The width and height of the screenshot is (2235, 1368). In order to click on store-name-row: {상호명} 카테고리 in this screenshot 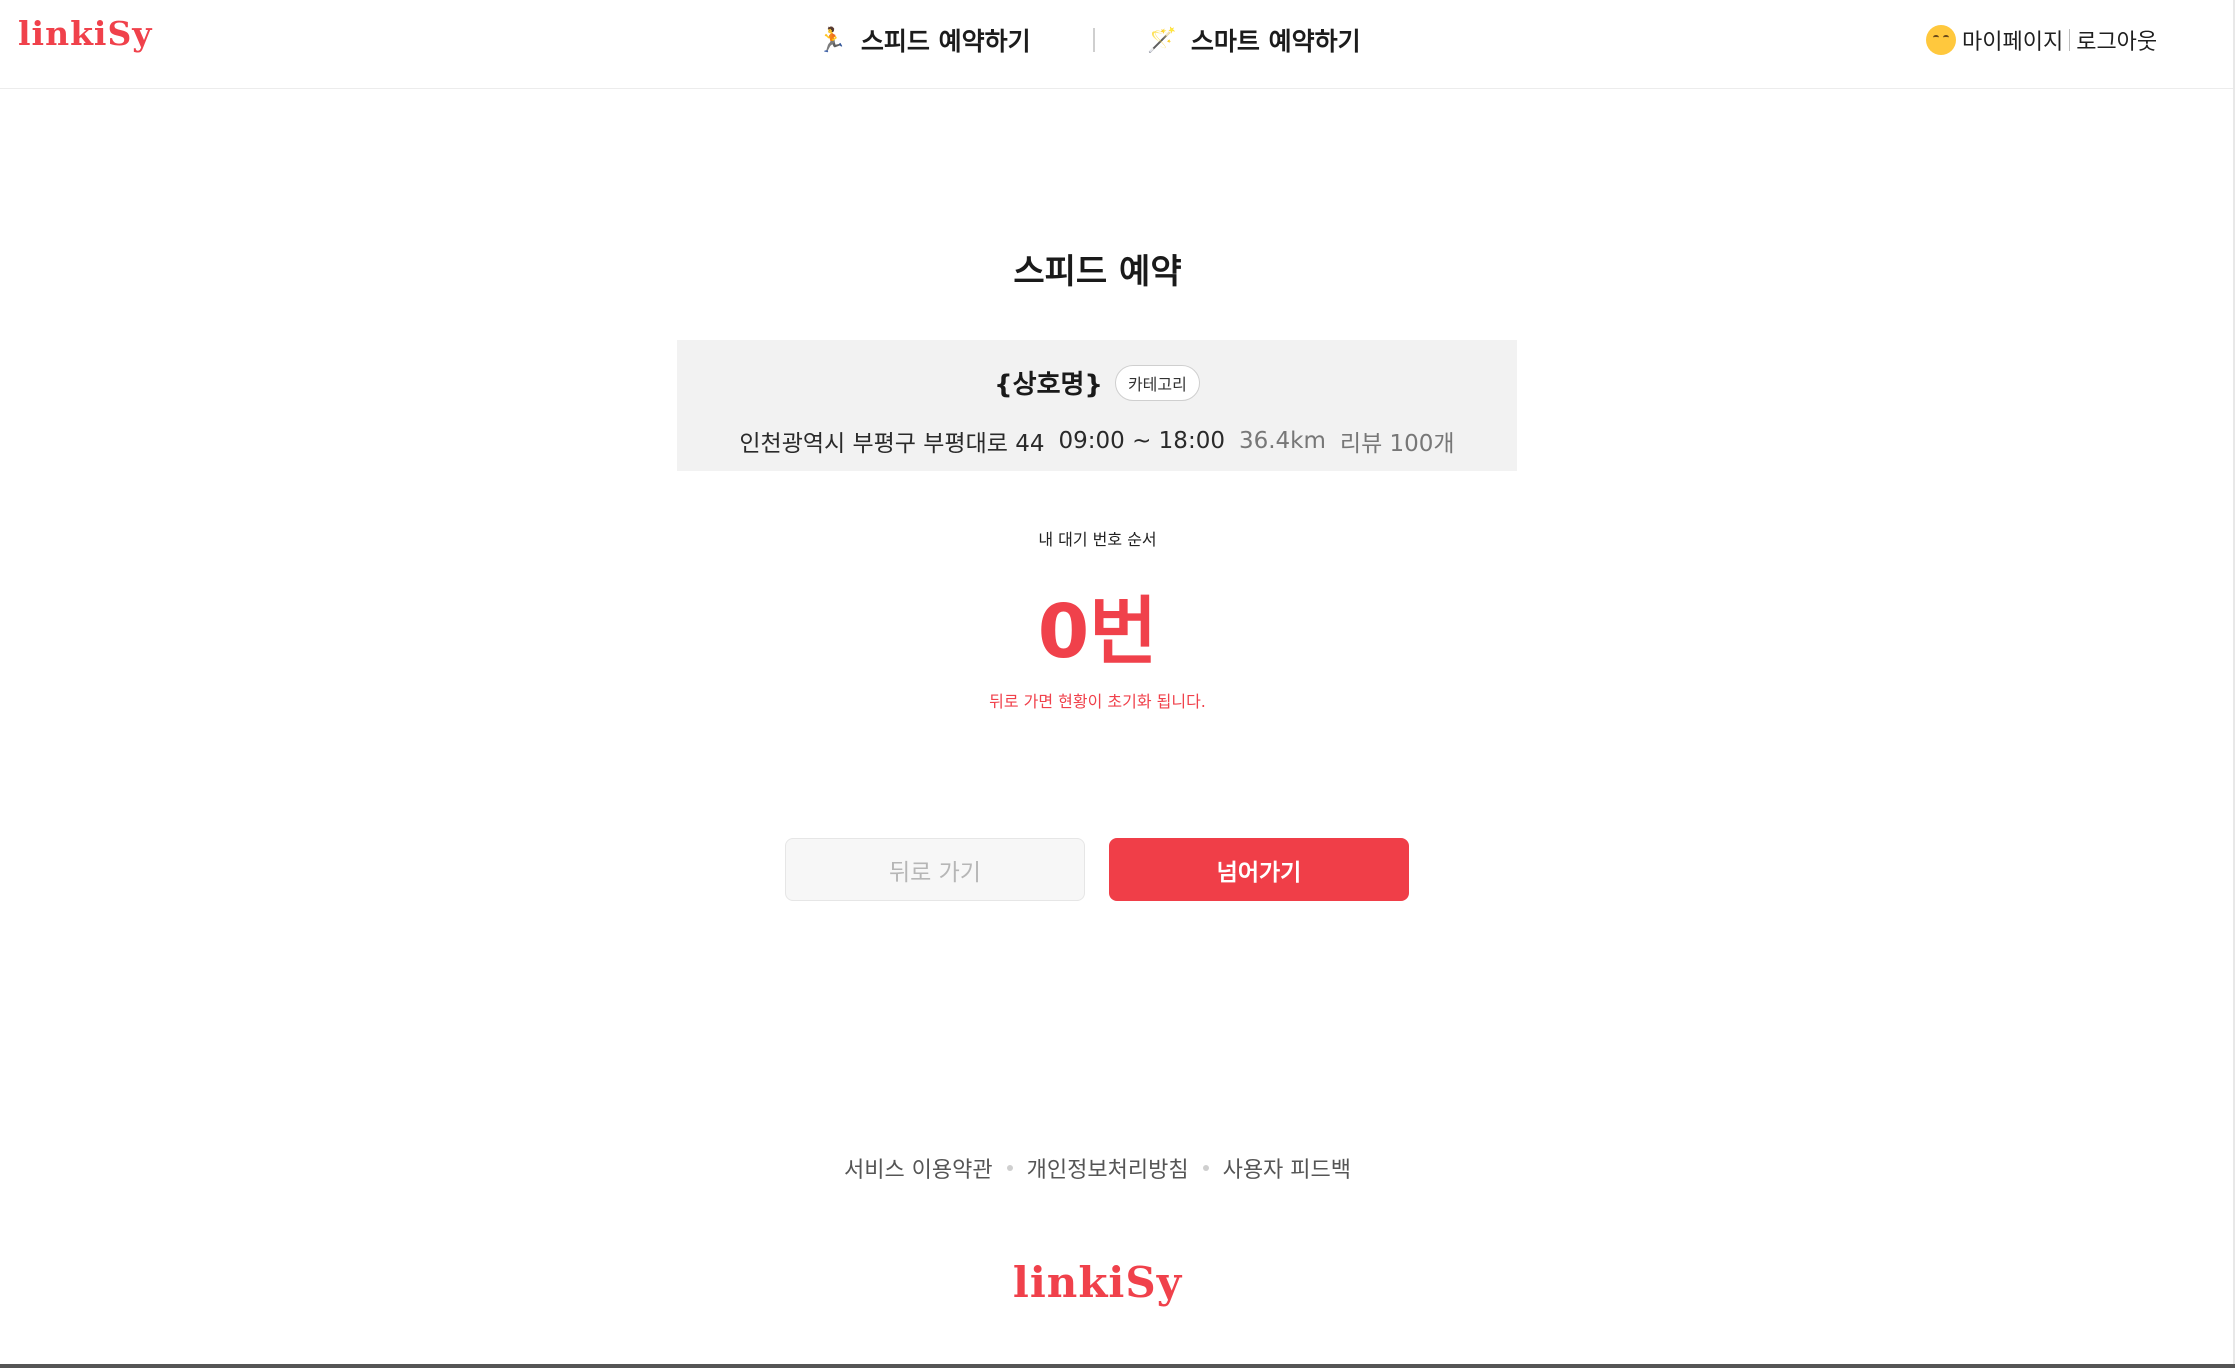, I will do `click(1097, 382)`.